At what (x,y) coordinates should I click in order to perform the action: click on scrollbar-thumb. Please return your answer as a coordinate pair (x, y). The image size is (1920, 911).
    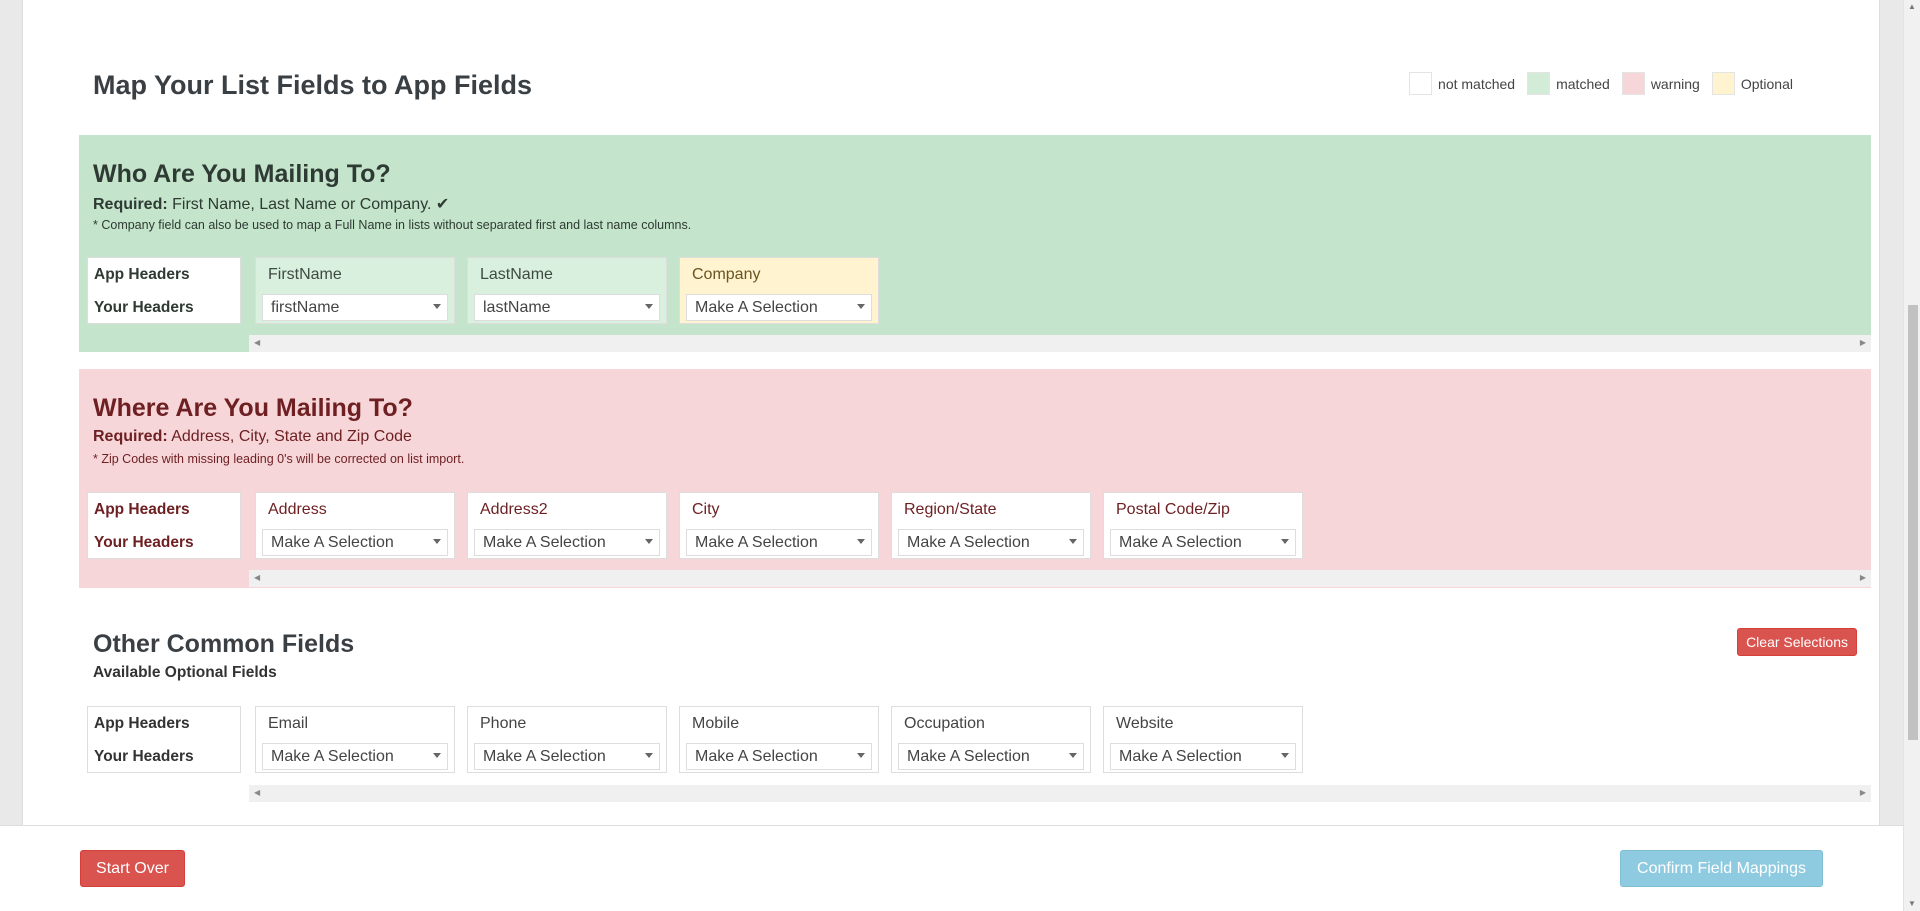
    Looking at the image, I should click on (1913, 522).